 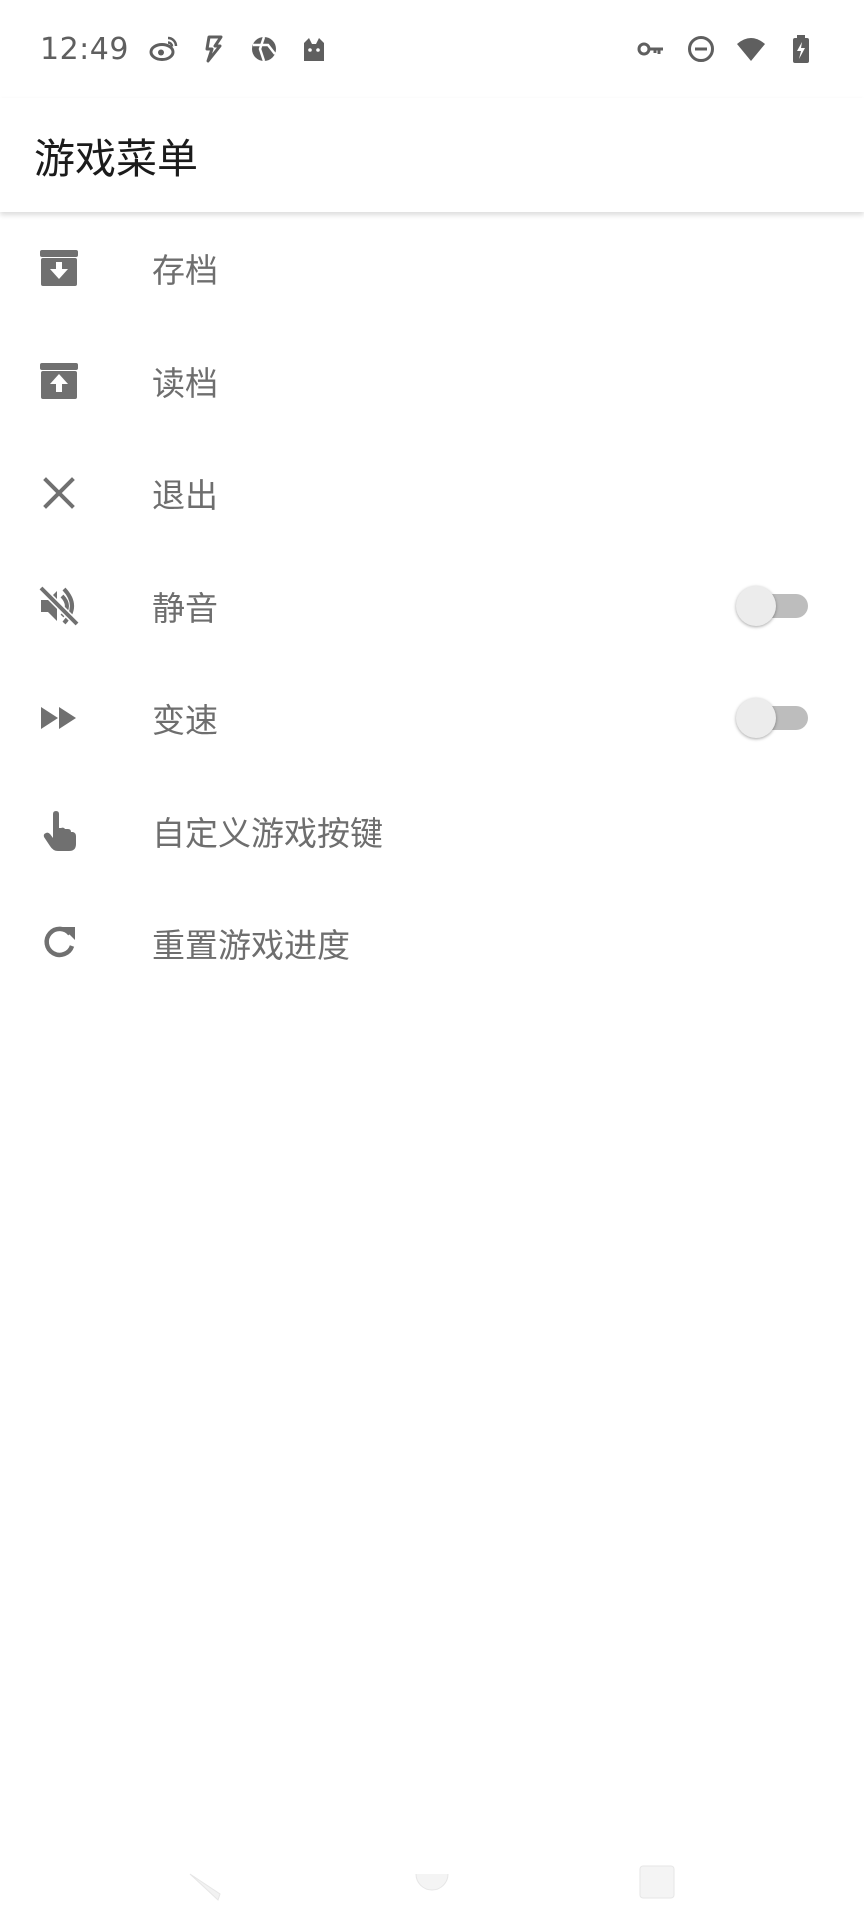 What do you see at coordinates (116, 159) in the screenshot?
I see `page-title: 游戏菜单` at bounding box center [116, 159].